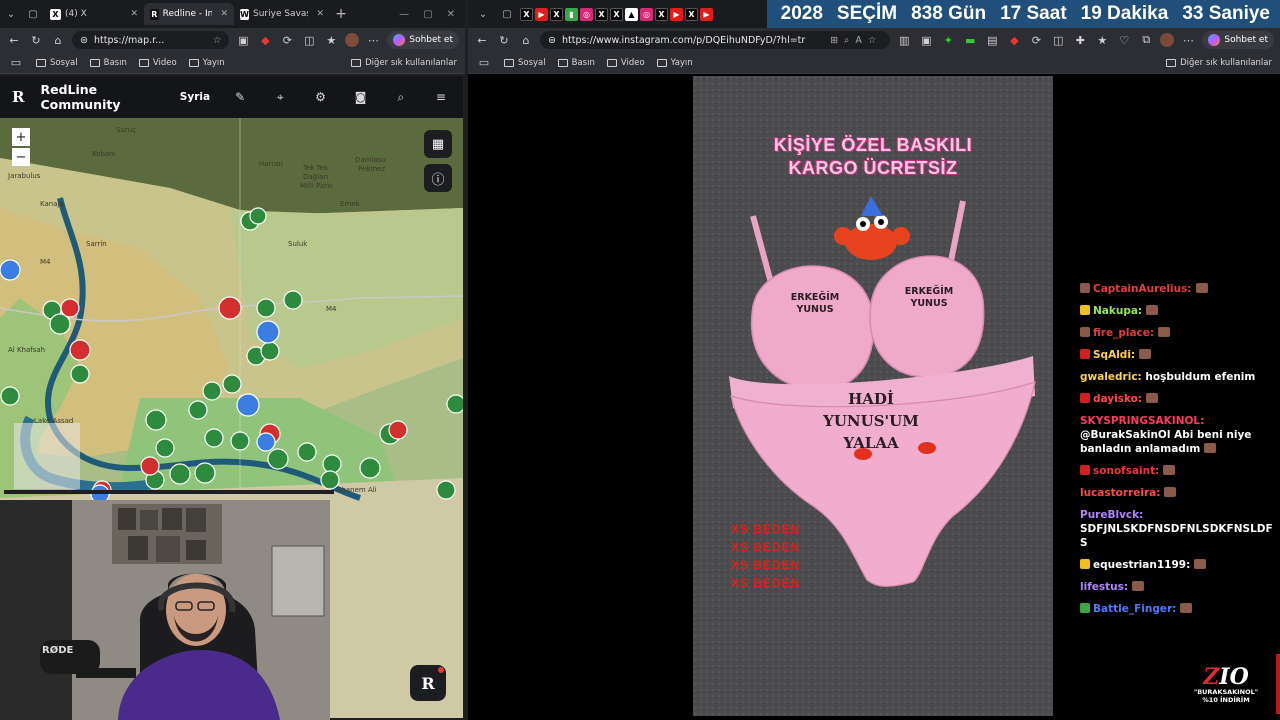  Describe the element at coordinates (1080, 40) in the screenshot. I see `extensions-puzzle-icon: ✚` at that location.